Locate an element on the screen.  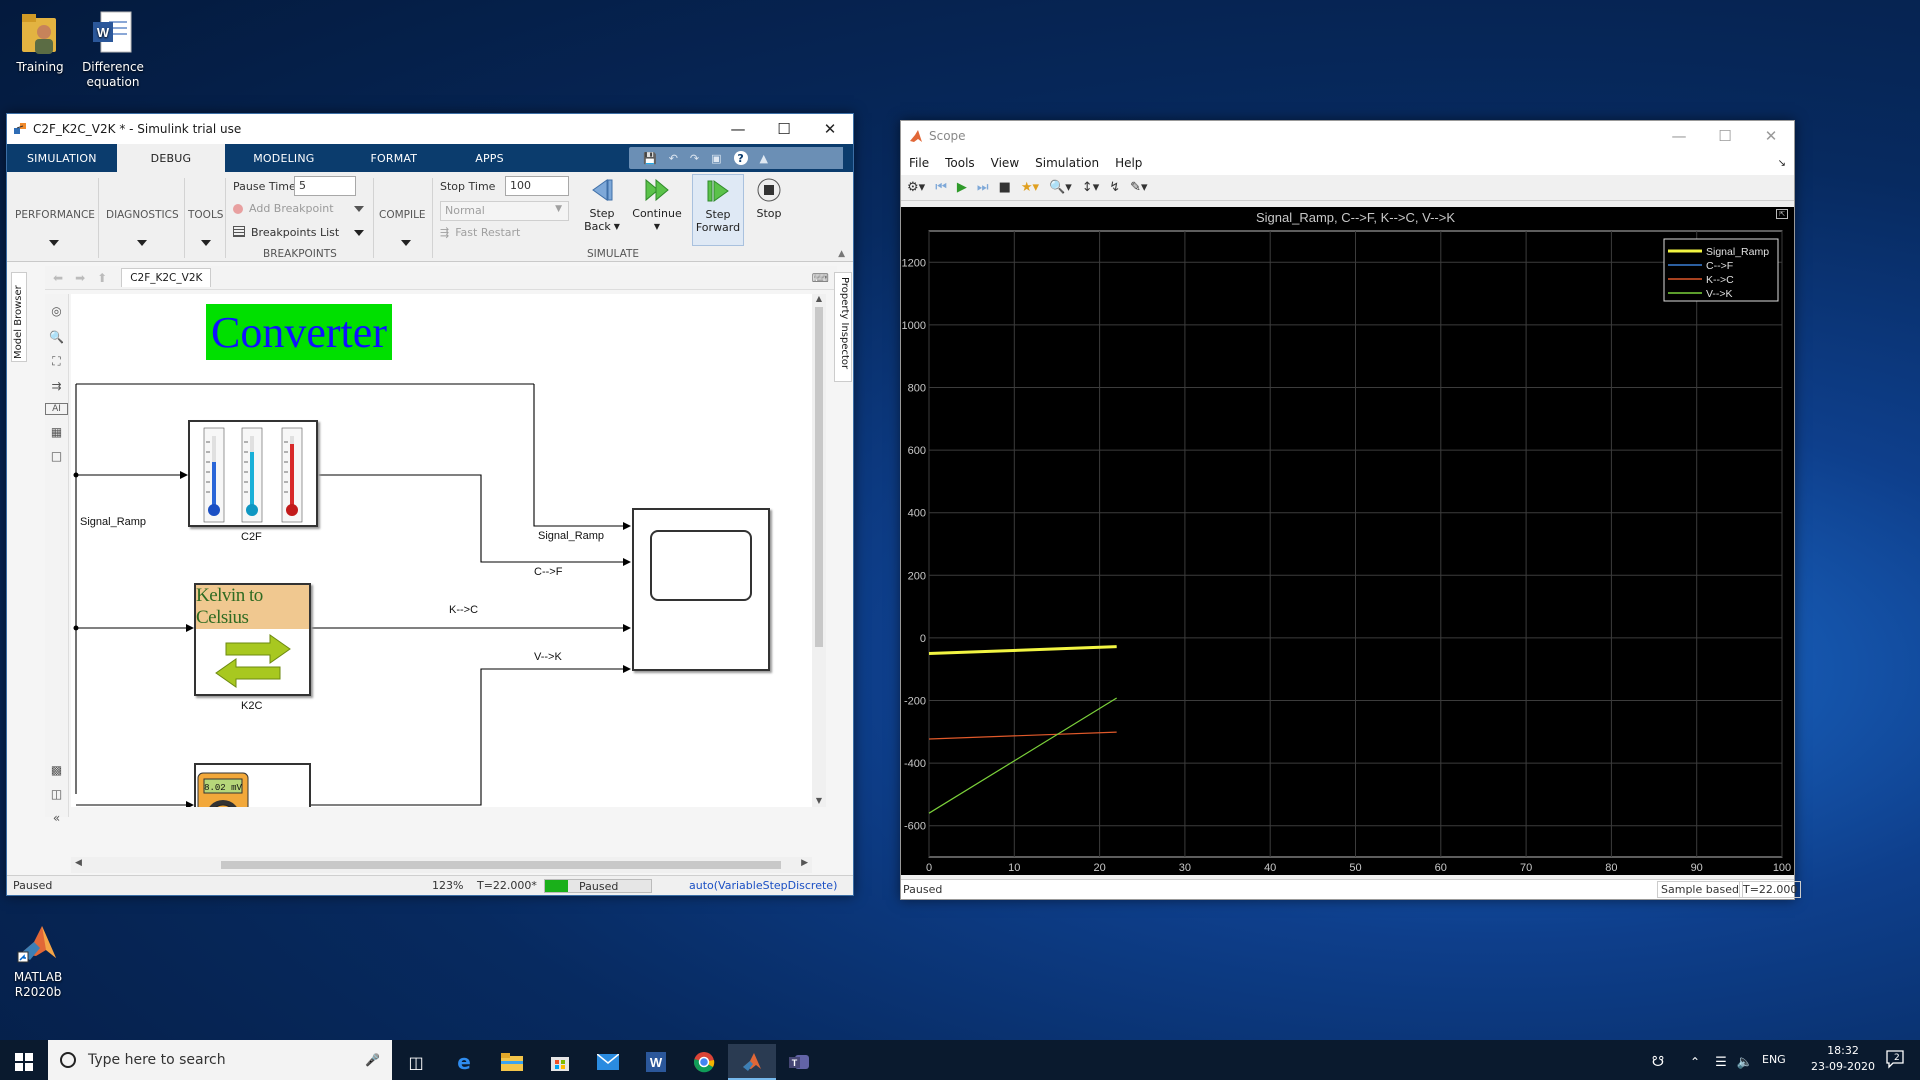
horizontal-scrollbar: ◀ ▶ is located at coordinates (441, 865).